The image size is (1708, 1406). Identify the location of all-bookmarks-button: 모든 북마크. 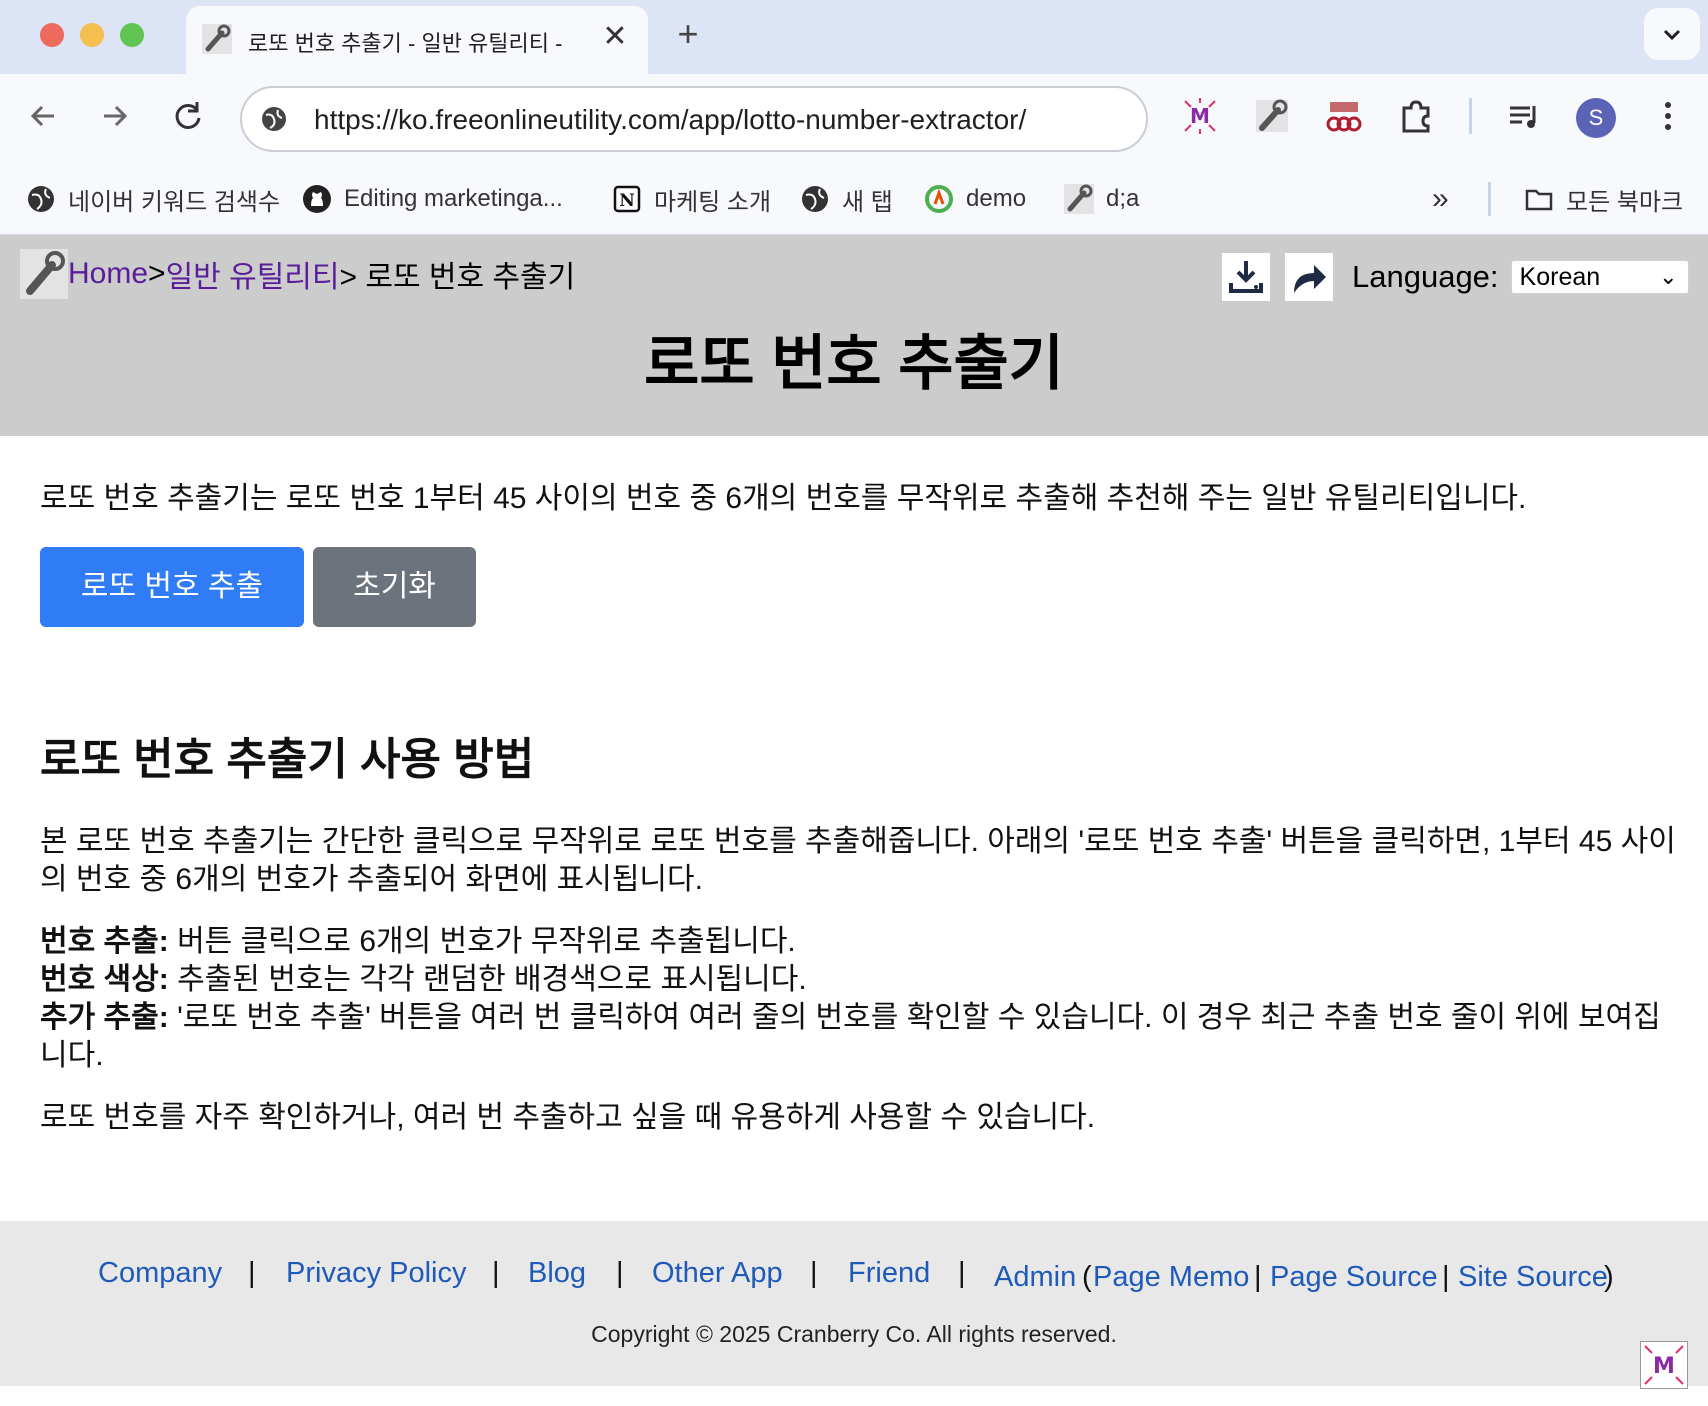
(1603, 199).